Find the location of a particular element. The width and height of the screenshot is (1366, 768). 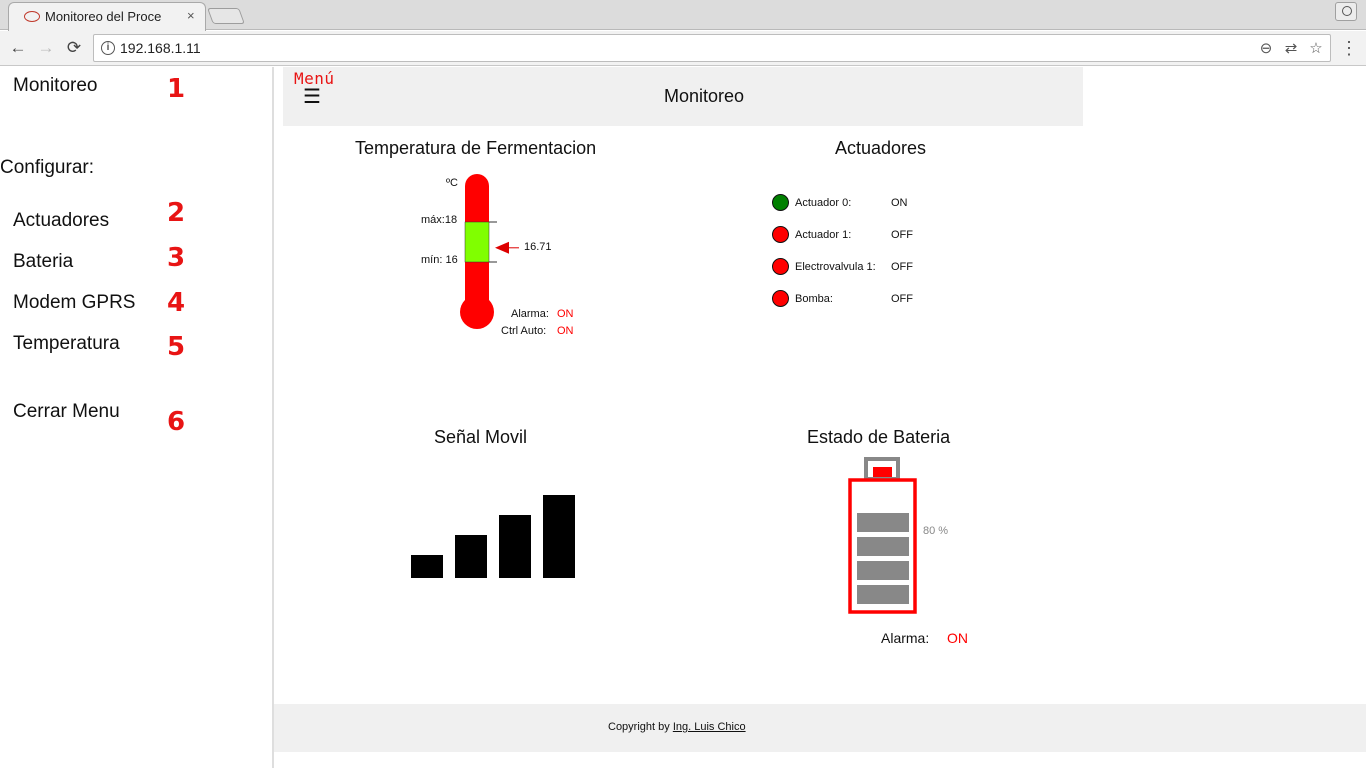

actuator-name: Electrovalvula 1: is located at coordinates (835, 267).